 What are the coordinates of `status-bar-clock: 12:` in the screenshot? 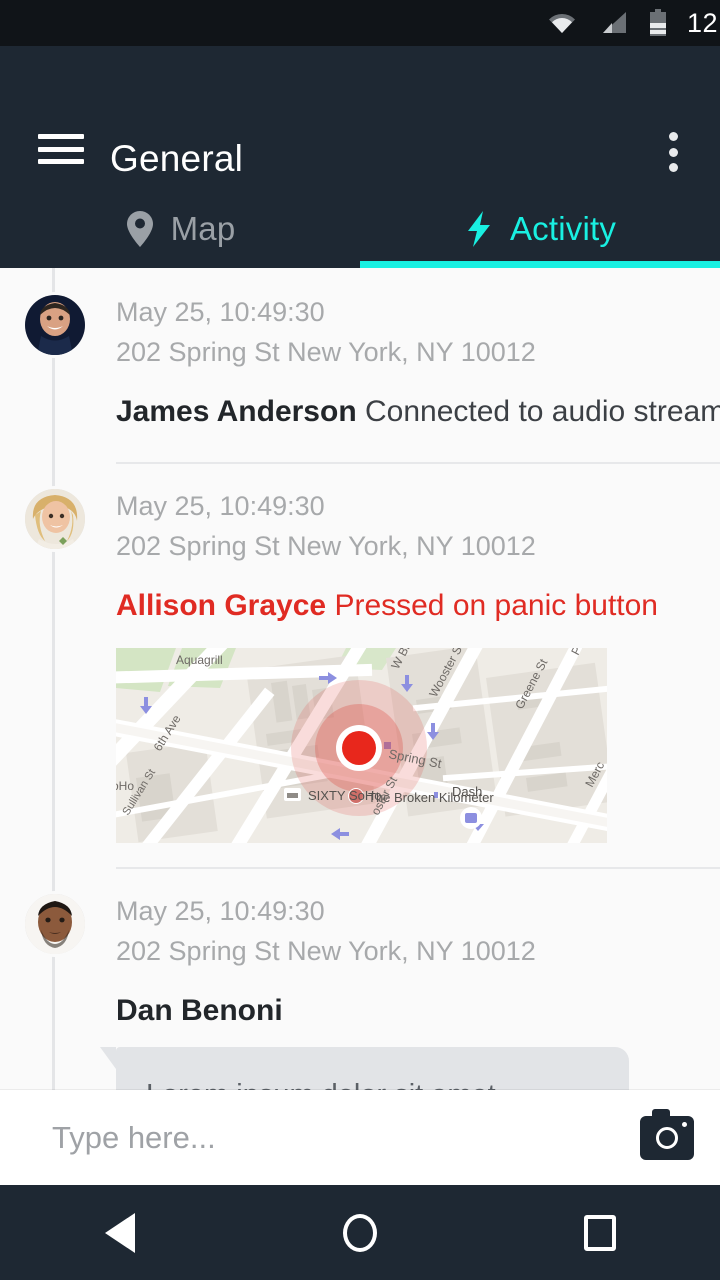 It's located at (703, 22).